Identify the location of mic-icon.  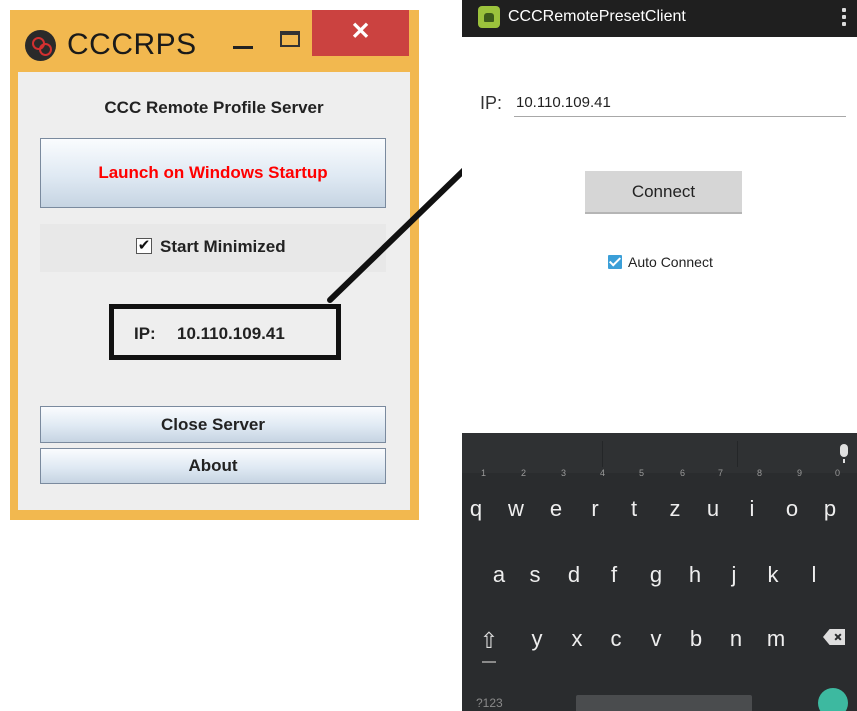
(844, 453).